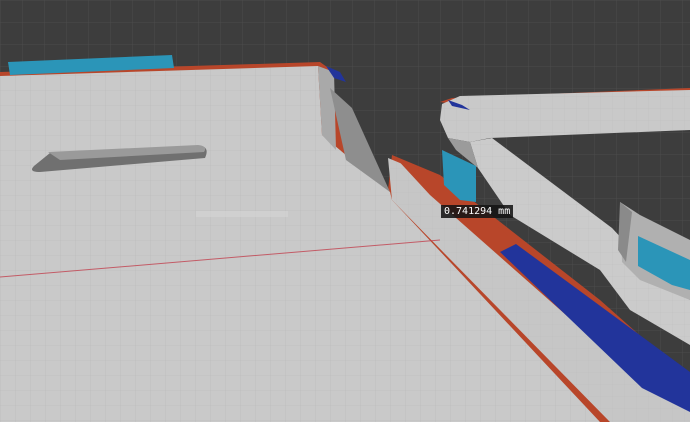  I want to click on faint-face-highlight, so click(242, 214).